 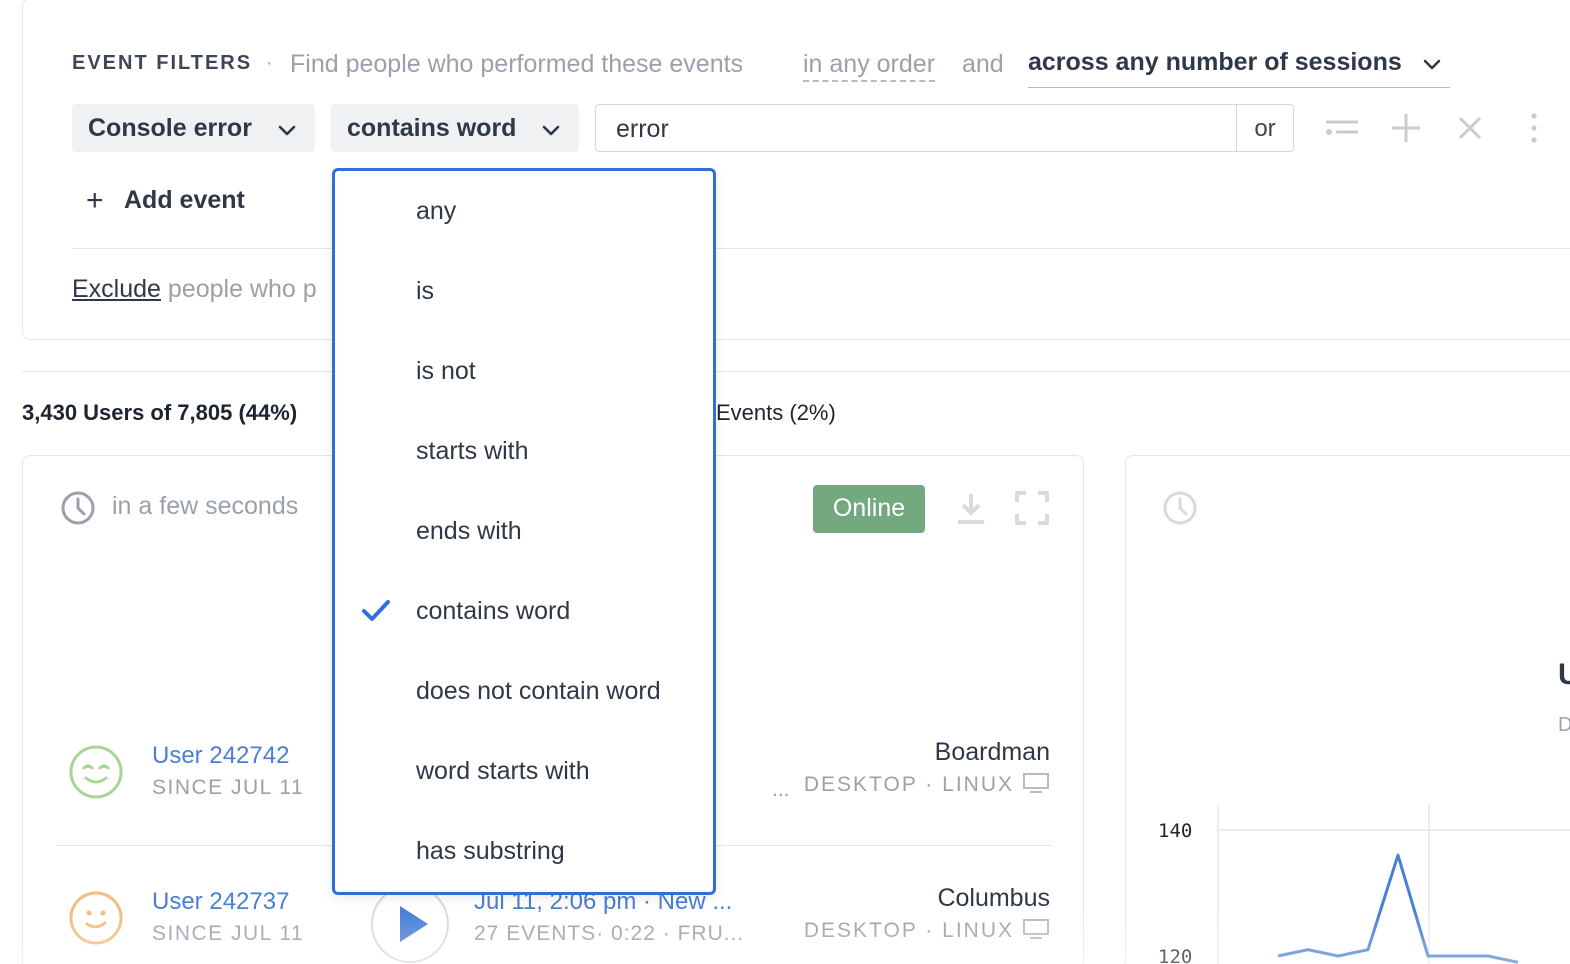 What do you see at coordinates (1470, 128) in the screenshot?
I see `close-icon` at bounding box center [1470, 128].